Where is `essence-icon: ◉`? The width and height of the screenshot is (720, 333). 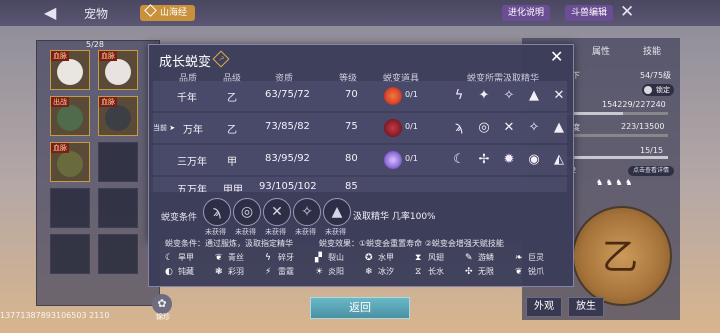 essence-icon: ◉ is located at coordinates (534, 160).